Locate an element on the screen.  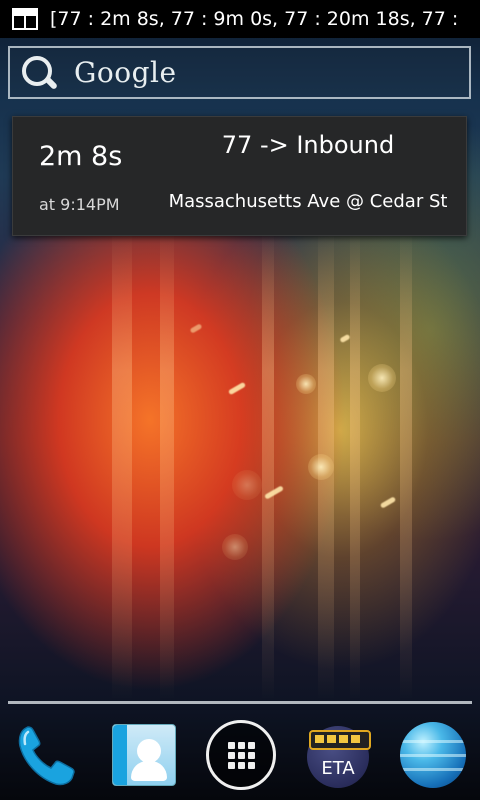
dock: ETA is located at coordinates (240, 755).